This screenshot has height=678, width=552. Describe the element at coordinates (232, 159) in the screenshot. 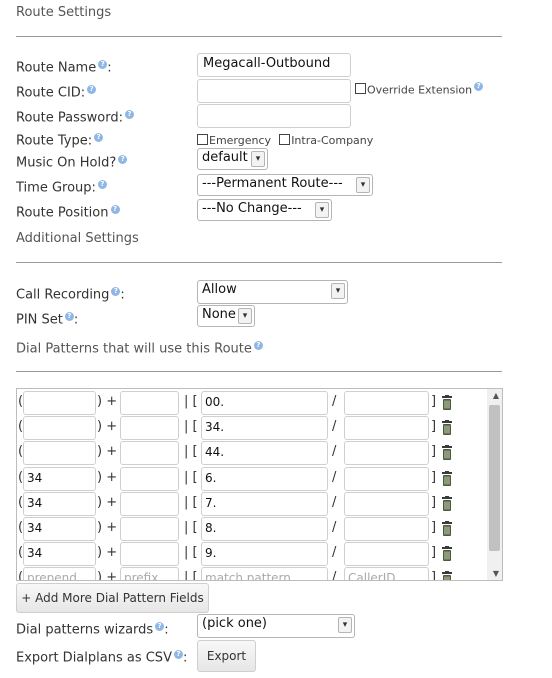

I see `music-on-hold-select: default ▾` at that location.